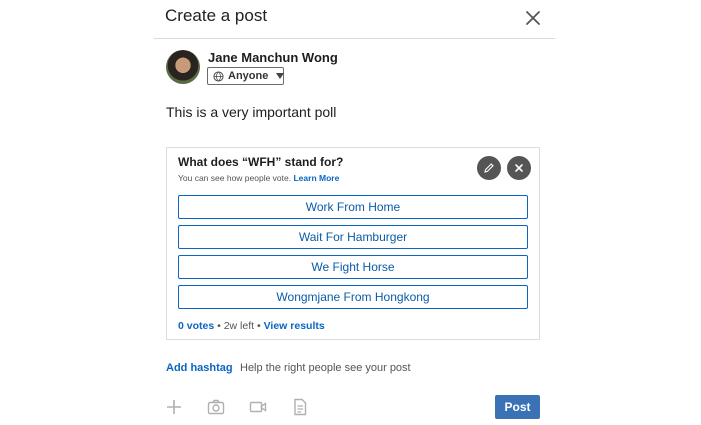 This screenshot has height=425, width=701. I want to click on caret-down-icon, so click(278, 76).